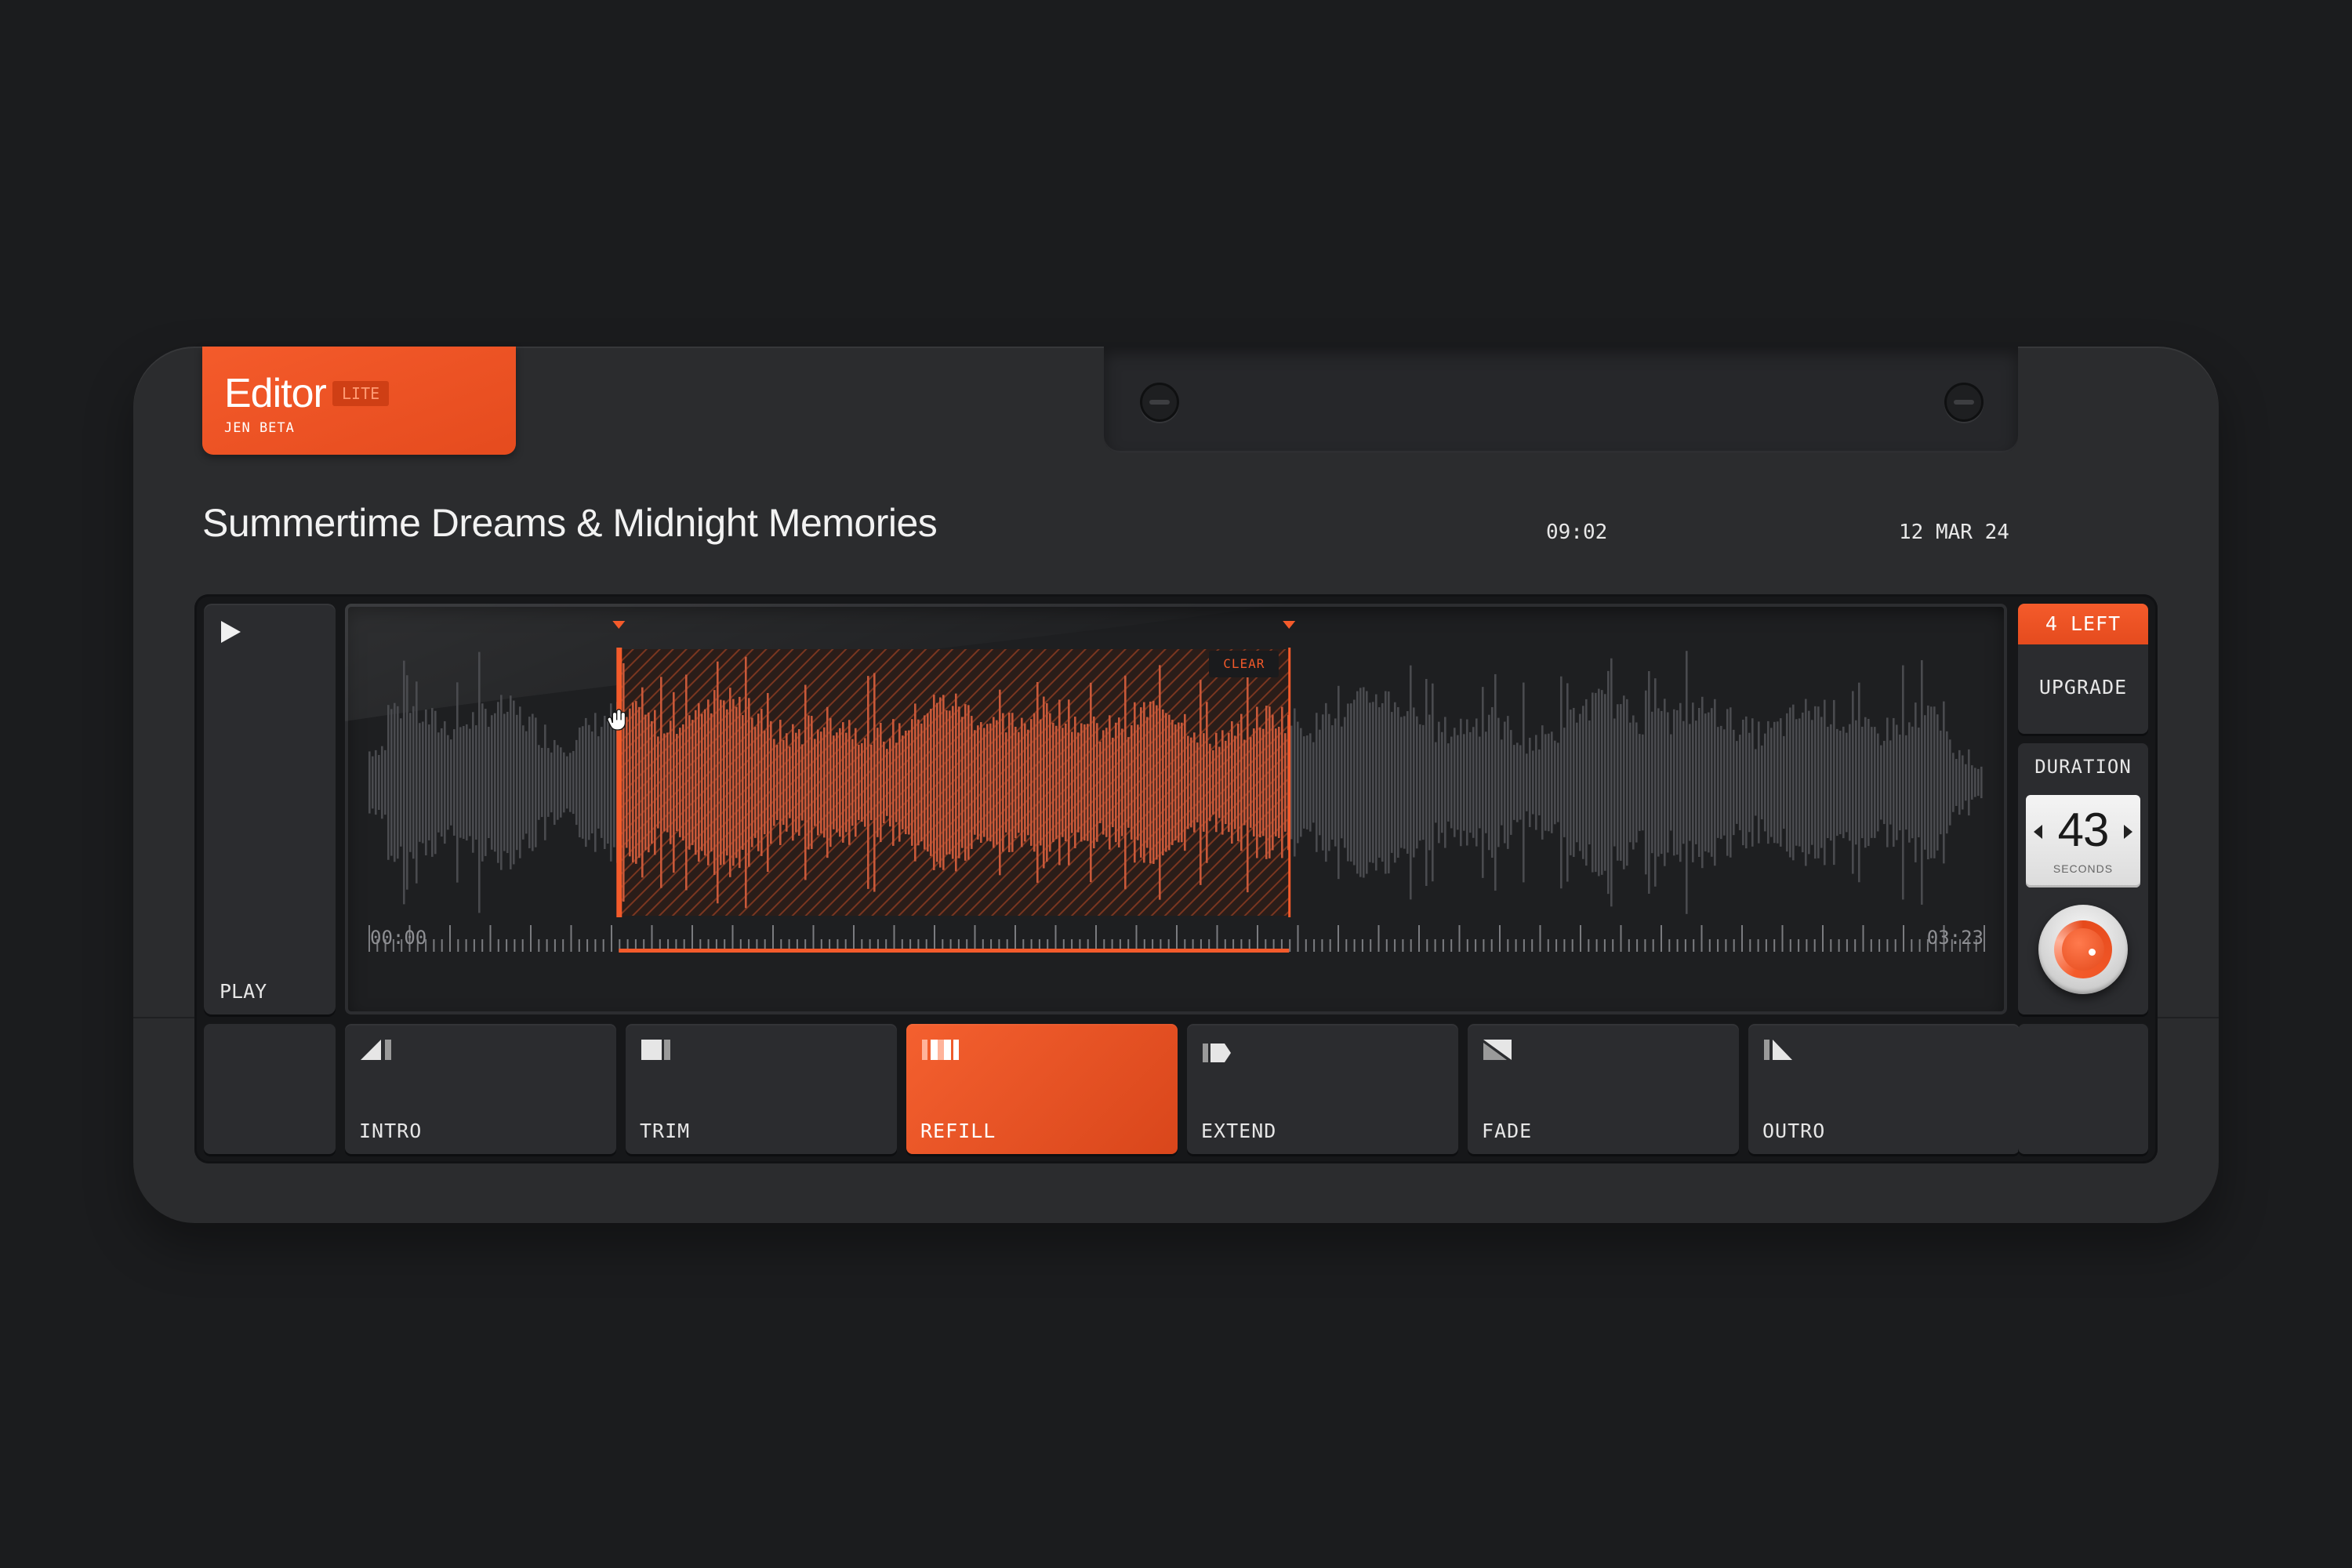  Describe the element at coordinates (1042, 1089) in the screenshot. I see `refill-button: REFILL` at that location.